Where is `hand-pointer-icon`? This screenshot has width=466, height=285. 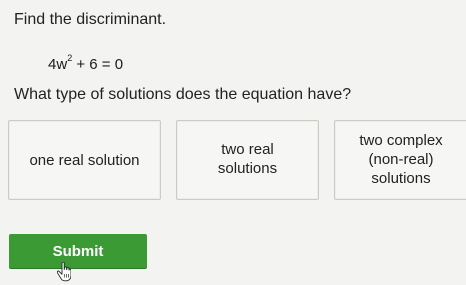 hand-pointer-icon is located at coordinates (64, 272).